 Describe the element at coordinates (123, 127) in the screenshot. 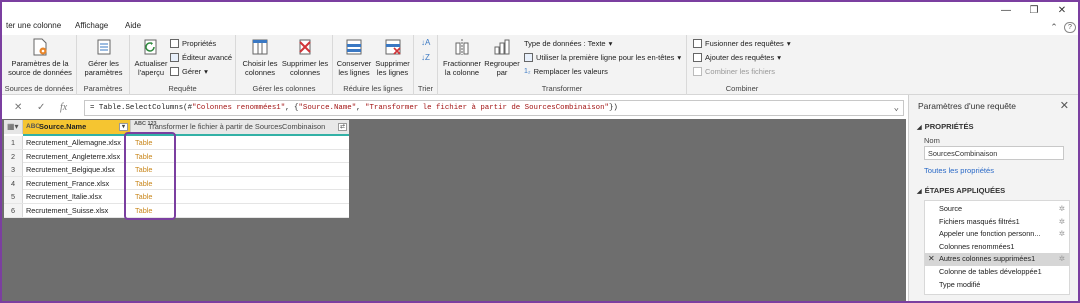

I see `column-filter-icon: ▾` at that location.